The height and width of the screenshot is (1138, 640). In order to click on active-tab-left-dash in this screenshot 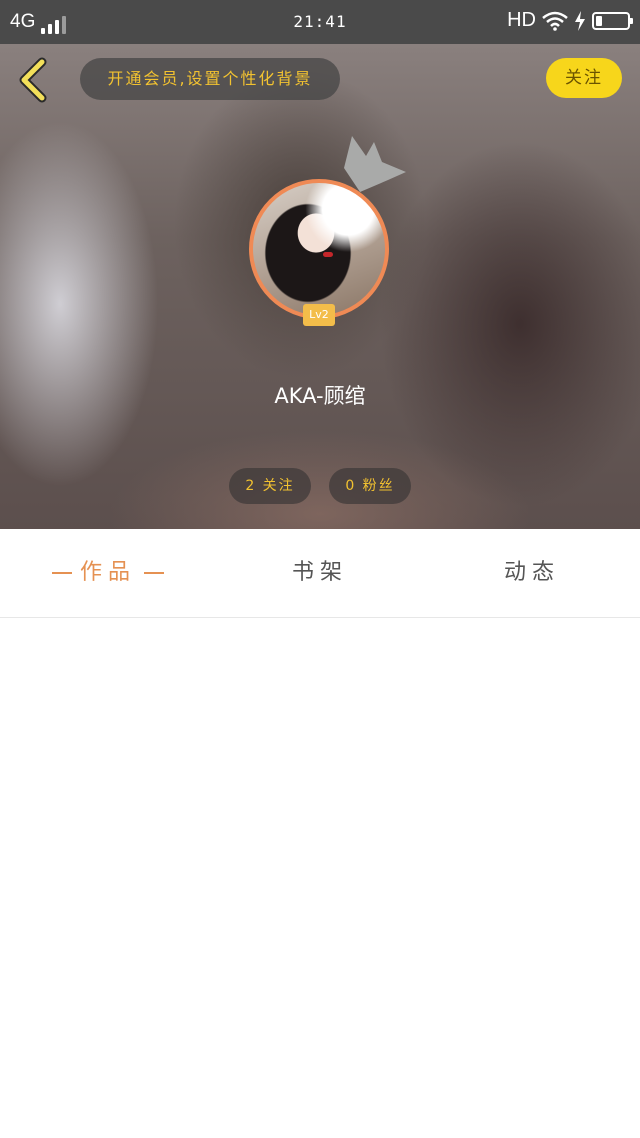, I will do `click(61, 573)`.